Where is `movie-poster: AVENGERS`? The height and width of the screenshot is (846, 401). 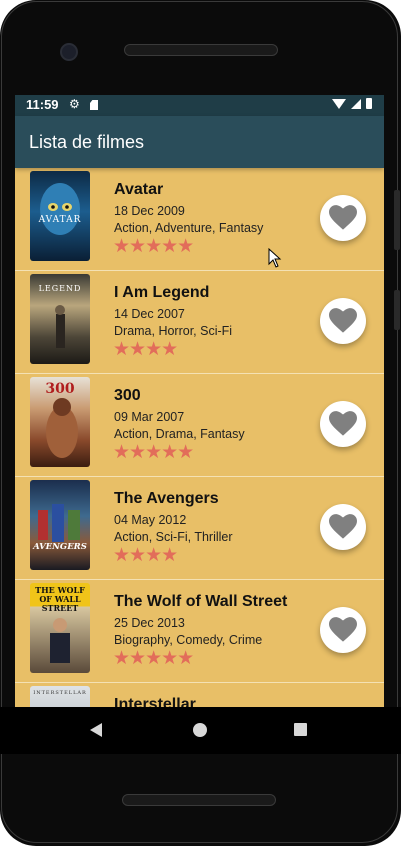 movie-poster: AVENGERS is located at coordinates (60, 525).